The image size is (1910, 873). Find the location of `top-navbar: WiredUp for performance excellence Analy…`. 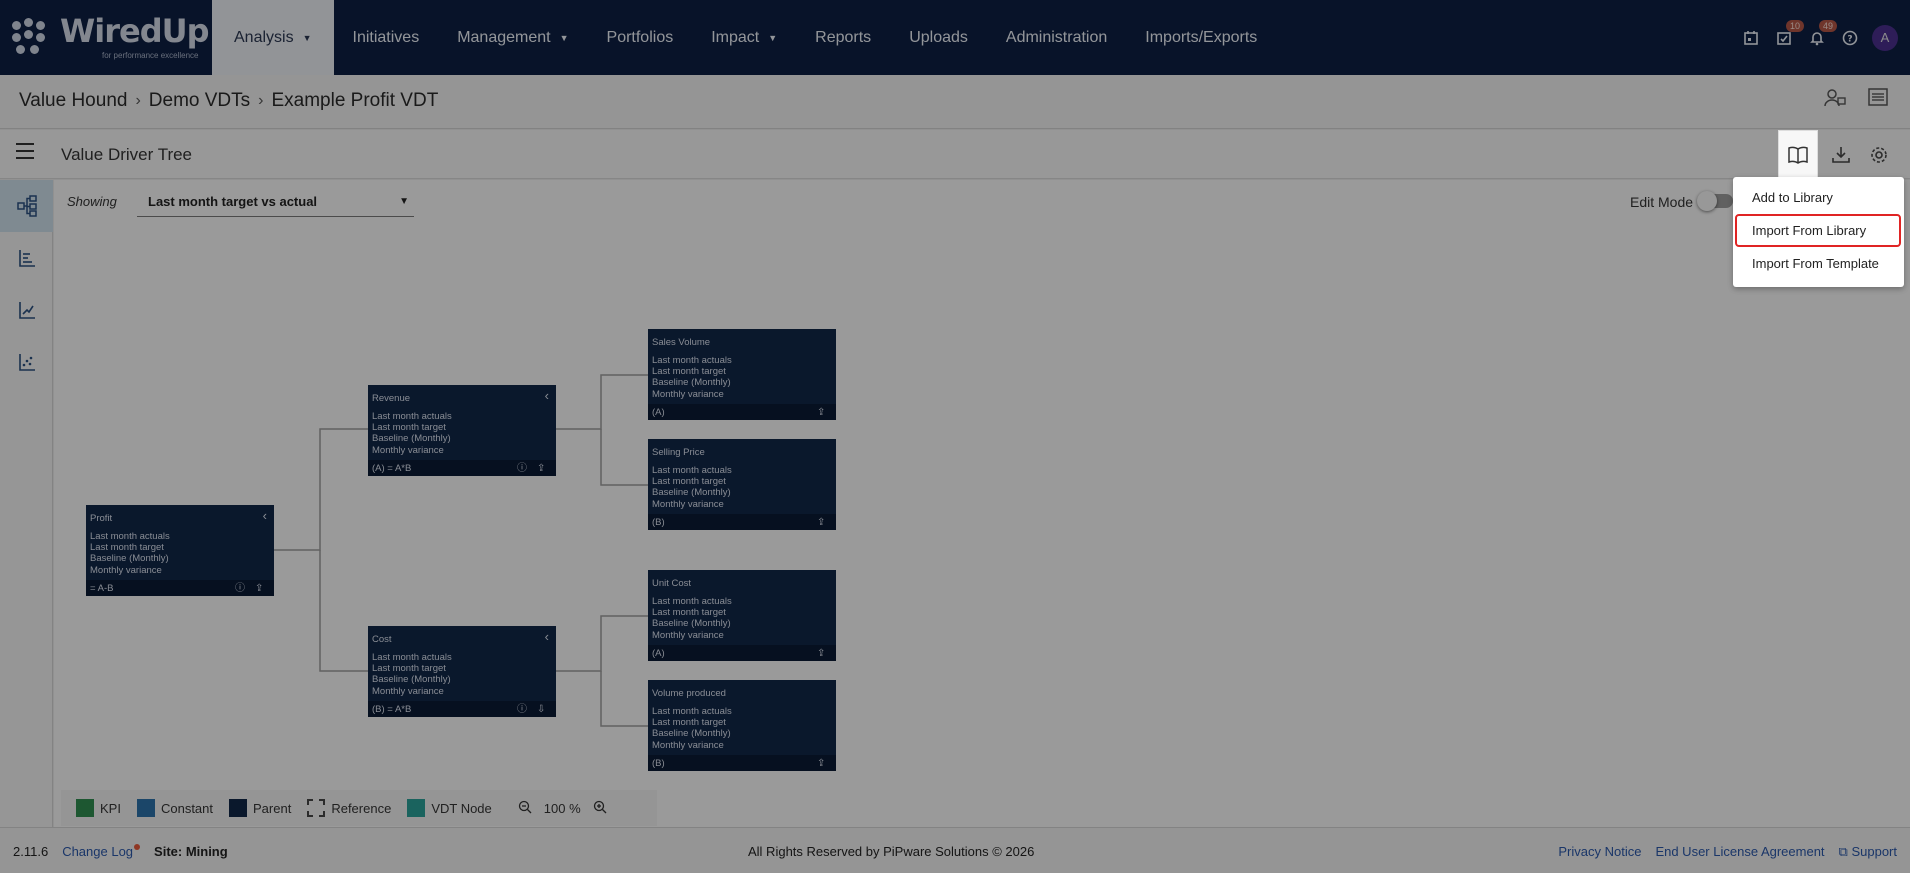

top-navbar: WiredUp for performance excellence Analy… is located at coordinates (955, 37).